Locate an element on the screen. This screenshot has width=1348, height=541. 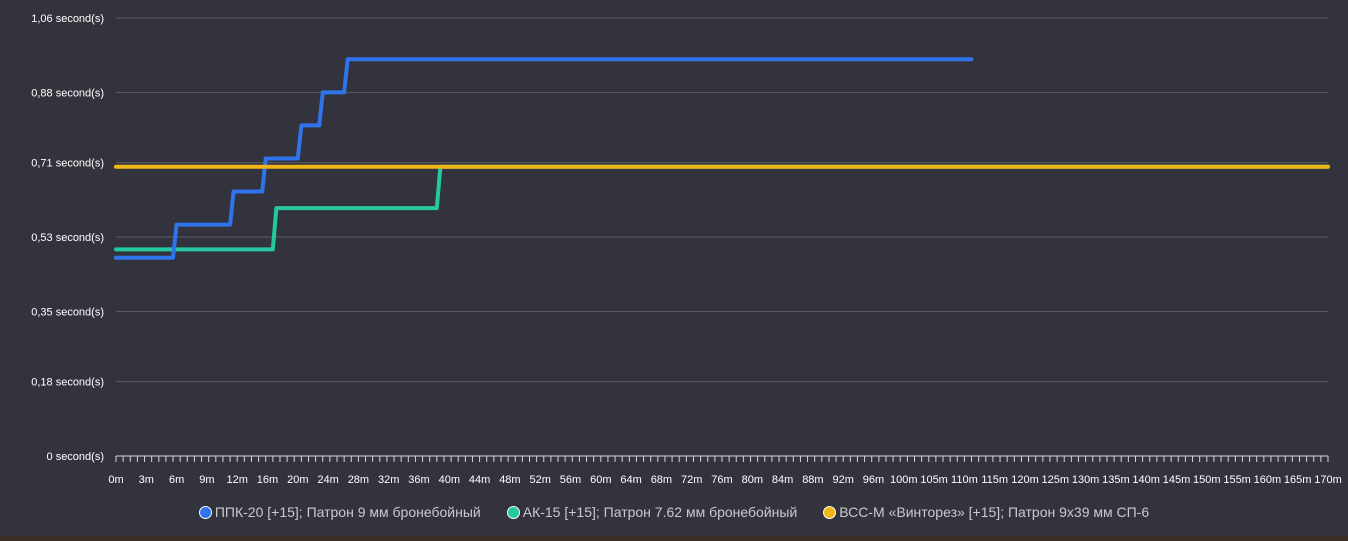
x-tick-label: 6m is located at coordinates (176, 480).